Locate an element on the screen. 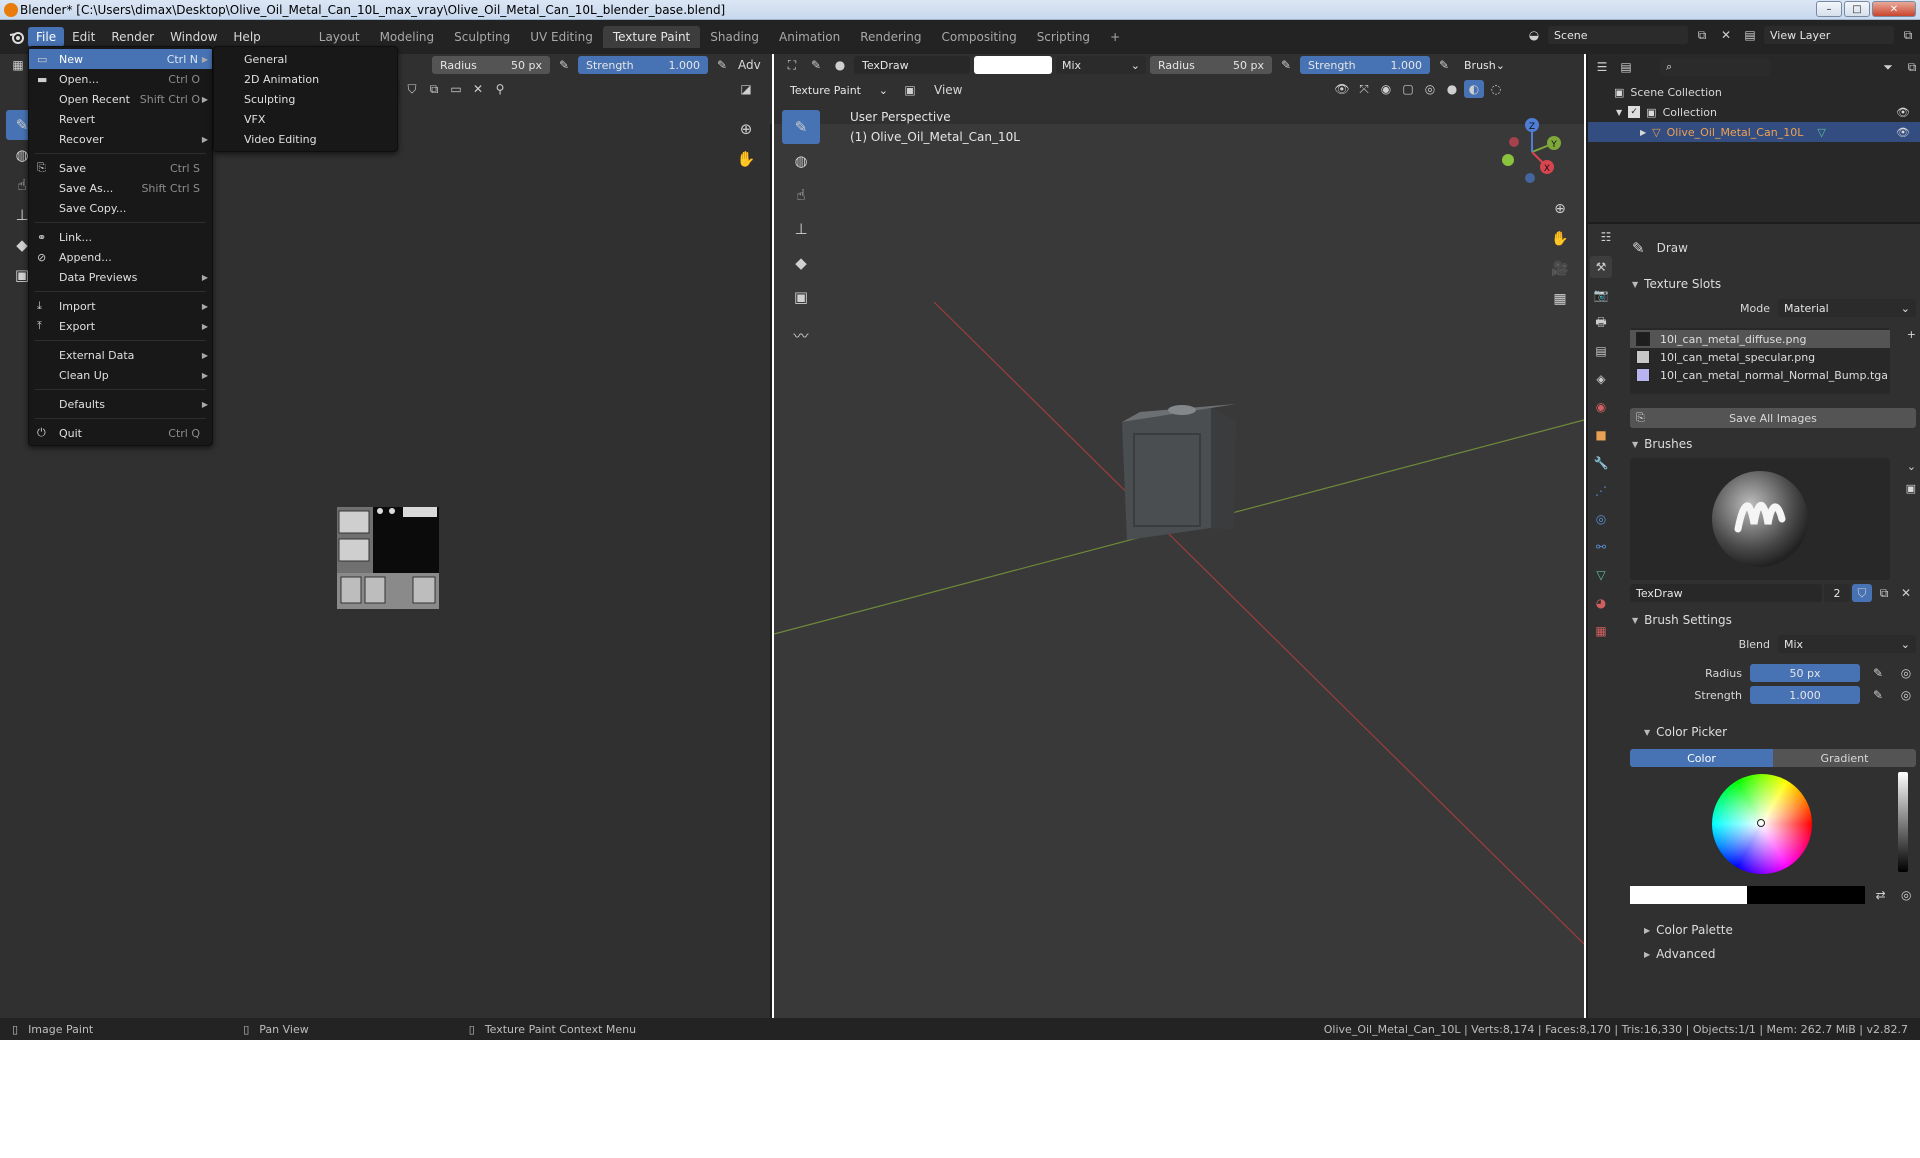  properties-type-icon: ☷ is located at coordinates (1606, 237).